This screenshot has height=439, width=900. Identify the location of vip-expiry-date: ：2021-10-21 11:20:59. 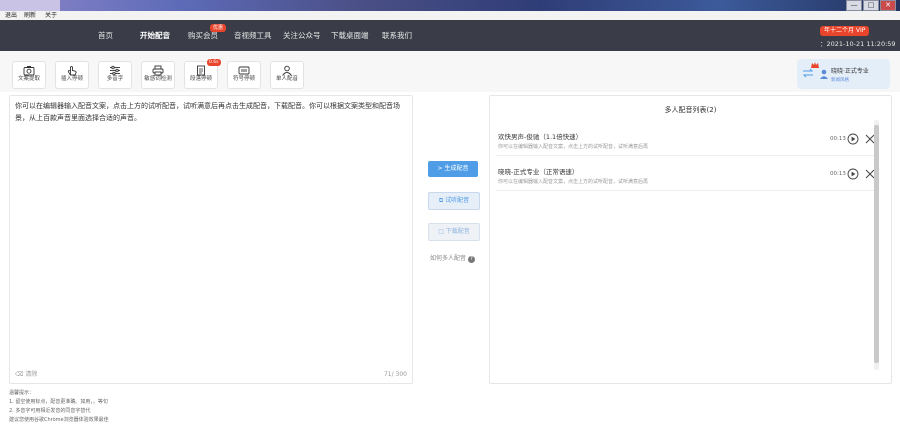
(858, 44).